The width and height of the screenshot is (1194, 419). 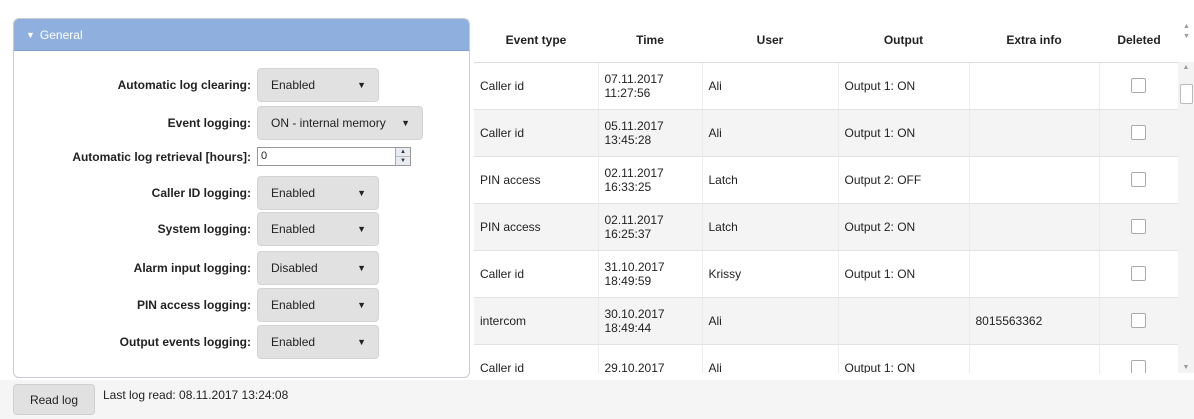 I want to click on setting-row-system-logging: System logging: Enabled ▼, so click(x=241, y=229).